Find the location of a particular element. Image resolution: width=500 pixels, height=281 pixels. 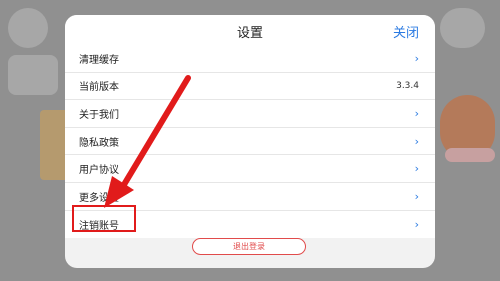

settings-item-label: 清理缓存 is located at coordinates (99, 60).